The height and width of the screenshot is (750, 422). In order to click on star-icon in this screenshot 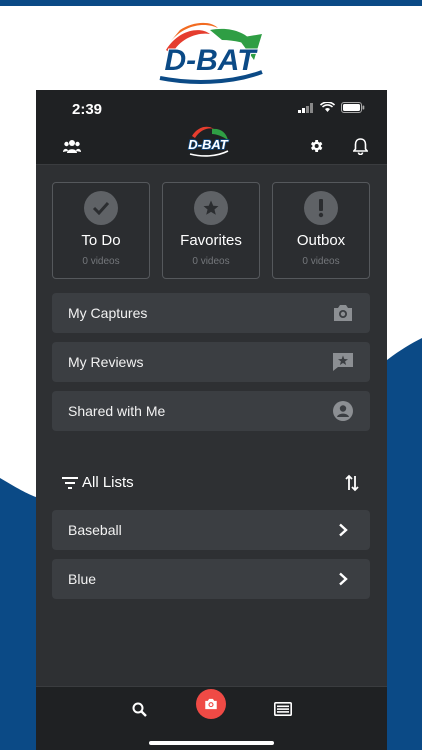, I will do `click(211, 208)`.